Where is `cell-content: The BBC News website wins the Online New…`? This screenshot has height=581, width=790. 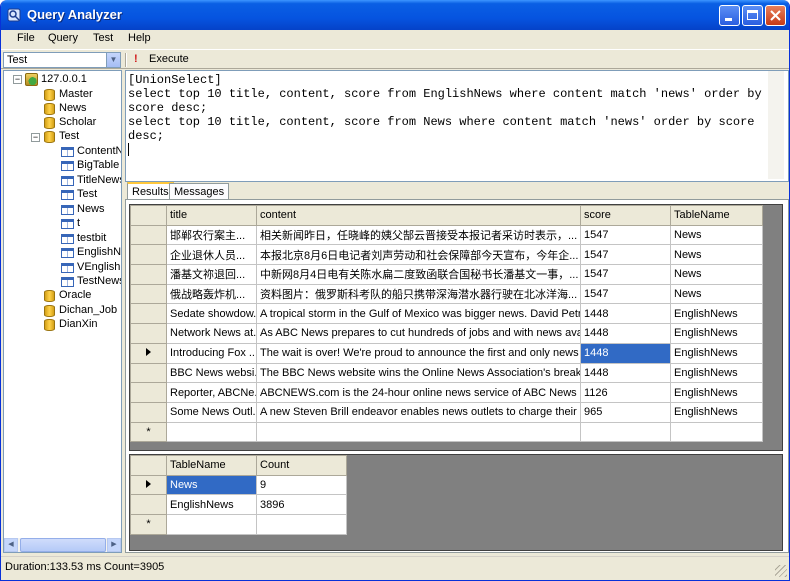 cell-content: The BBC News website wins the Online New… is located at coordinates (418, 373).